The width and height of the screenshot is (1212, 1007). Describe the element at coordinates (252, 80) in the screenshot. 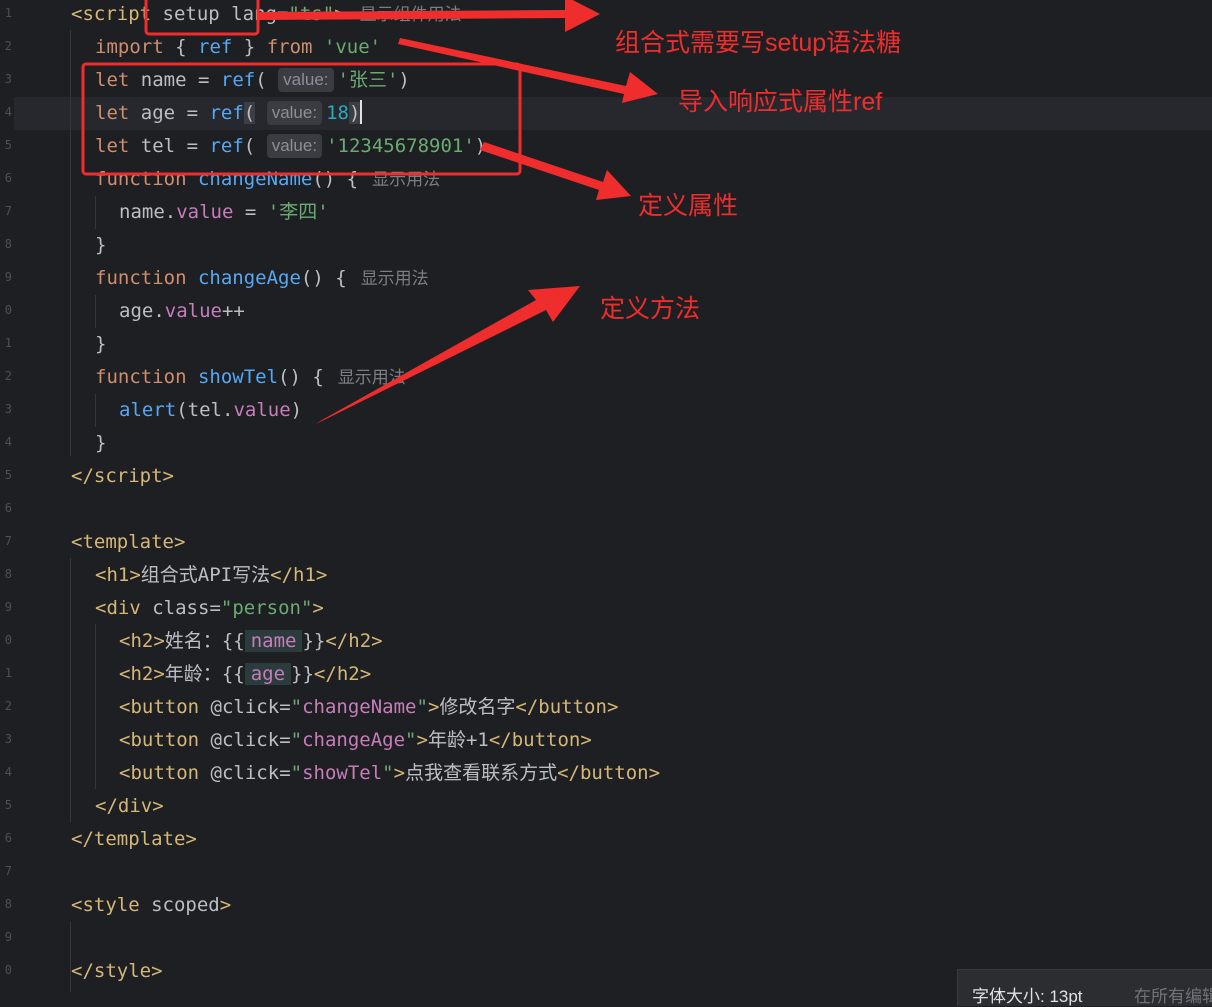

I see `code-line-let-name: let name = ref( value: '张三')` at that location.